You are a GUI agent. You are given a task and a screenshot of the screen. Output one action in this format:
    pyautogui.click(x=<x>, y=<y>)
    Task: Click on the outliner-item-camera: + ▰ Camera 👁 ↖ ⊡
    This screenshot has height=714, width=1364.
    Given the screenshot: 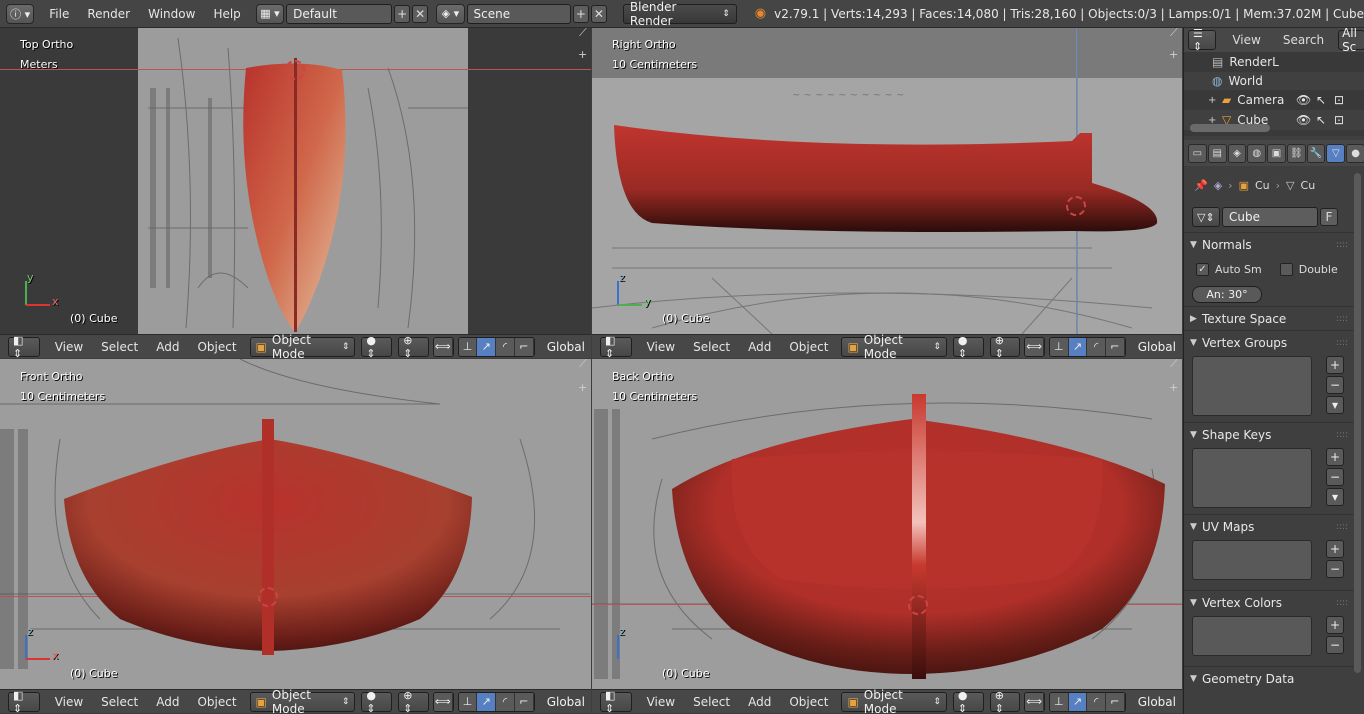 What is the action you would take?
    pyautogui.click(x=1274, y=100)
    